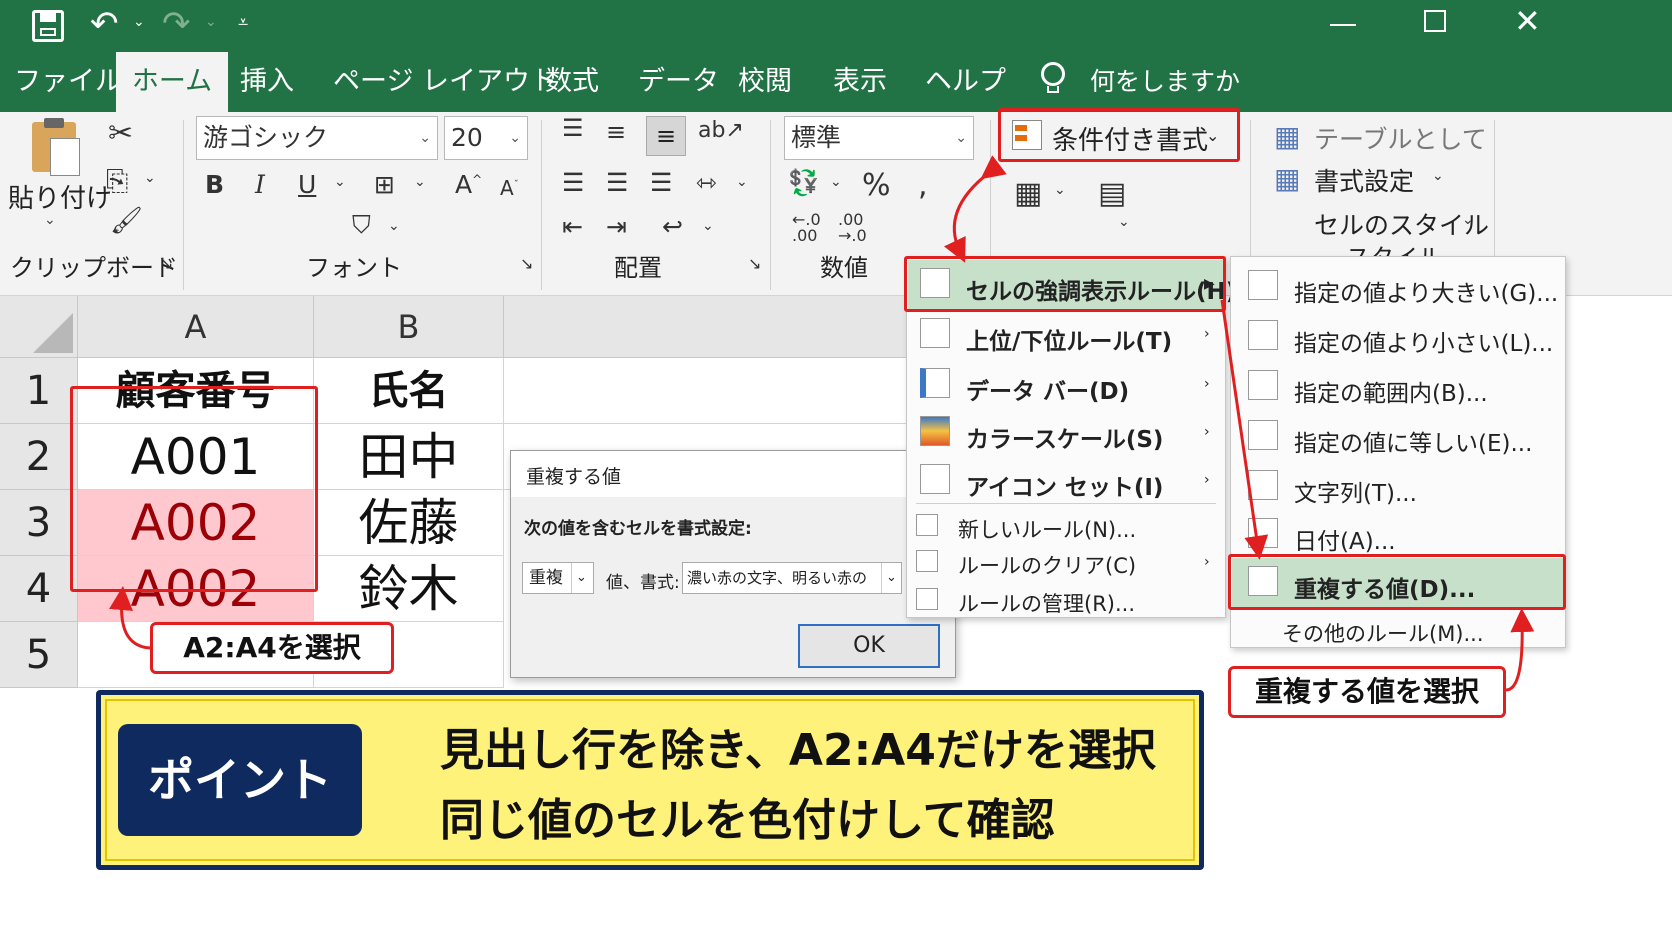 The width and height of the screenshot is (1672, 941). Describe the element at coordinates (1244, 429) in the screenshot. I see `arrow-menu-to-submenu` at that location.